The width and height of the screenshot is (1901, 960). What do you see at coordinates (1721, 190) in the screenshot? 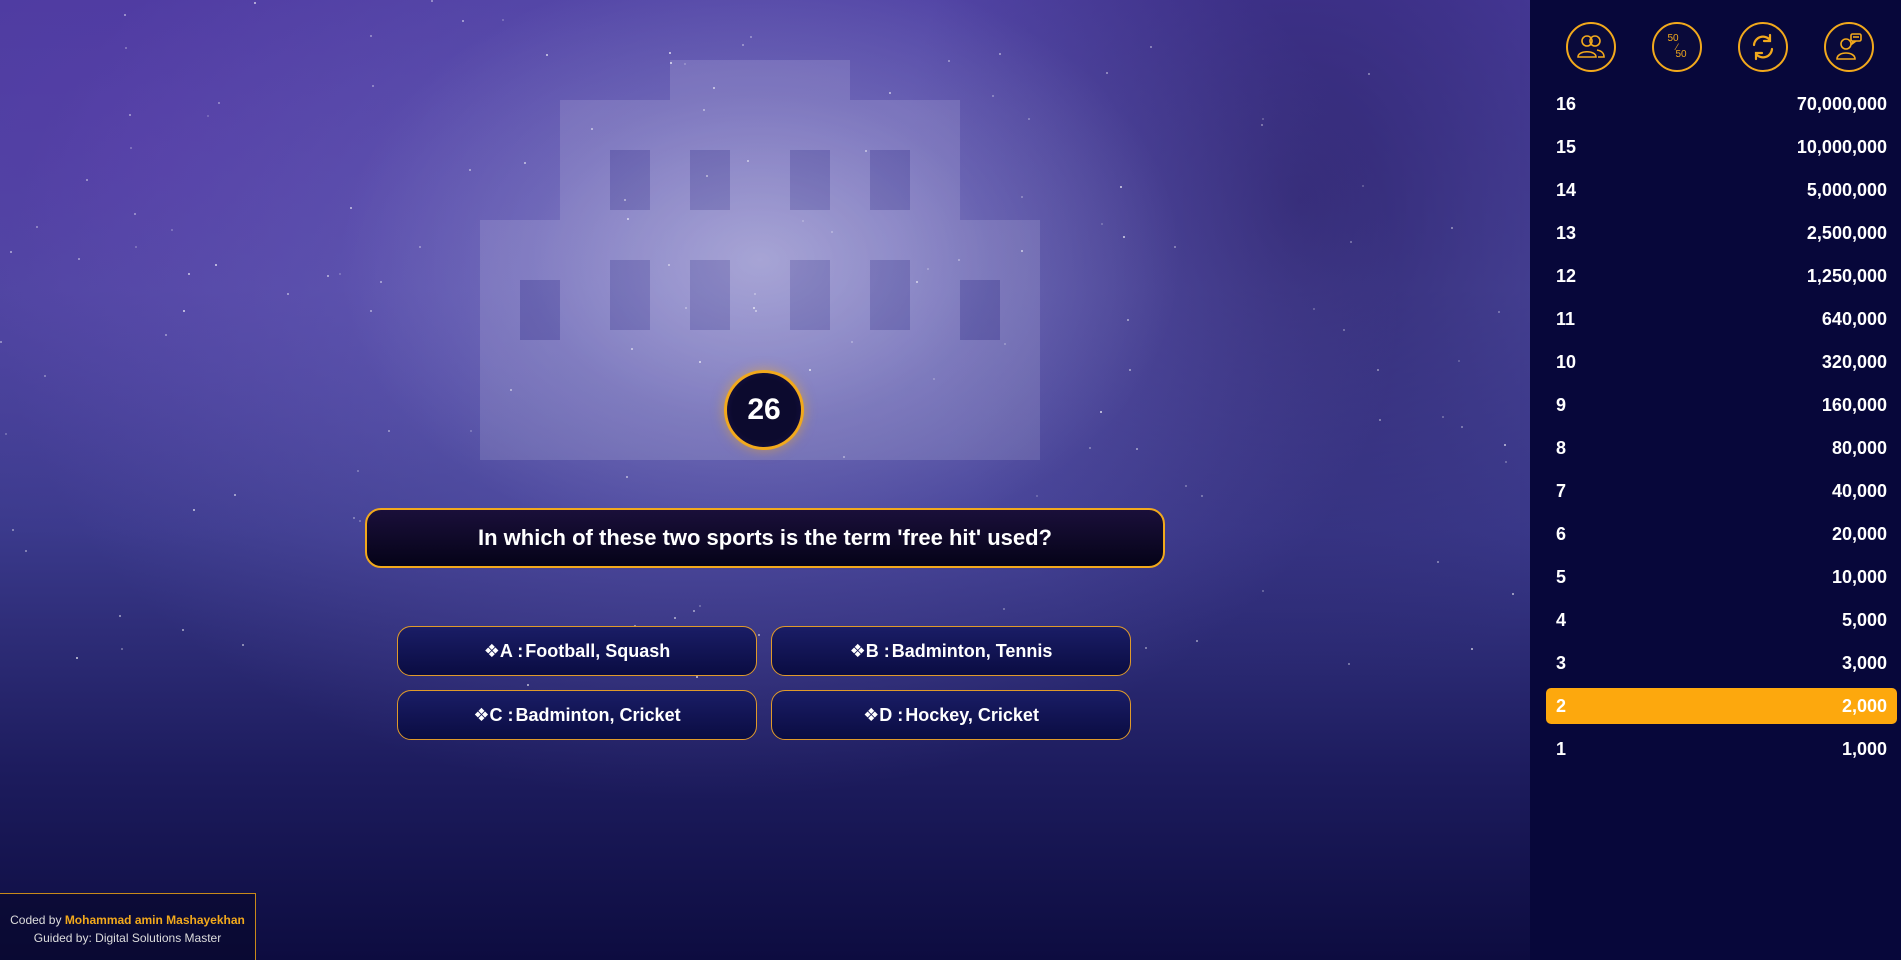
I see `prize-rung: 14 5,000,000` at bounding box center [1721, 190].